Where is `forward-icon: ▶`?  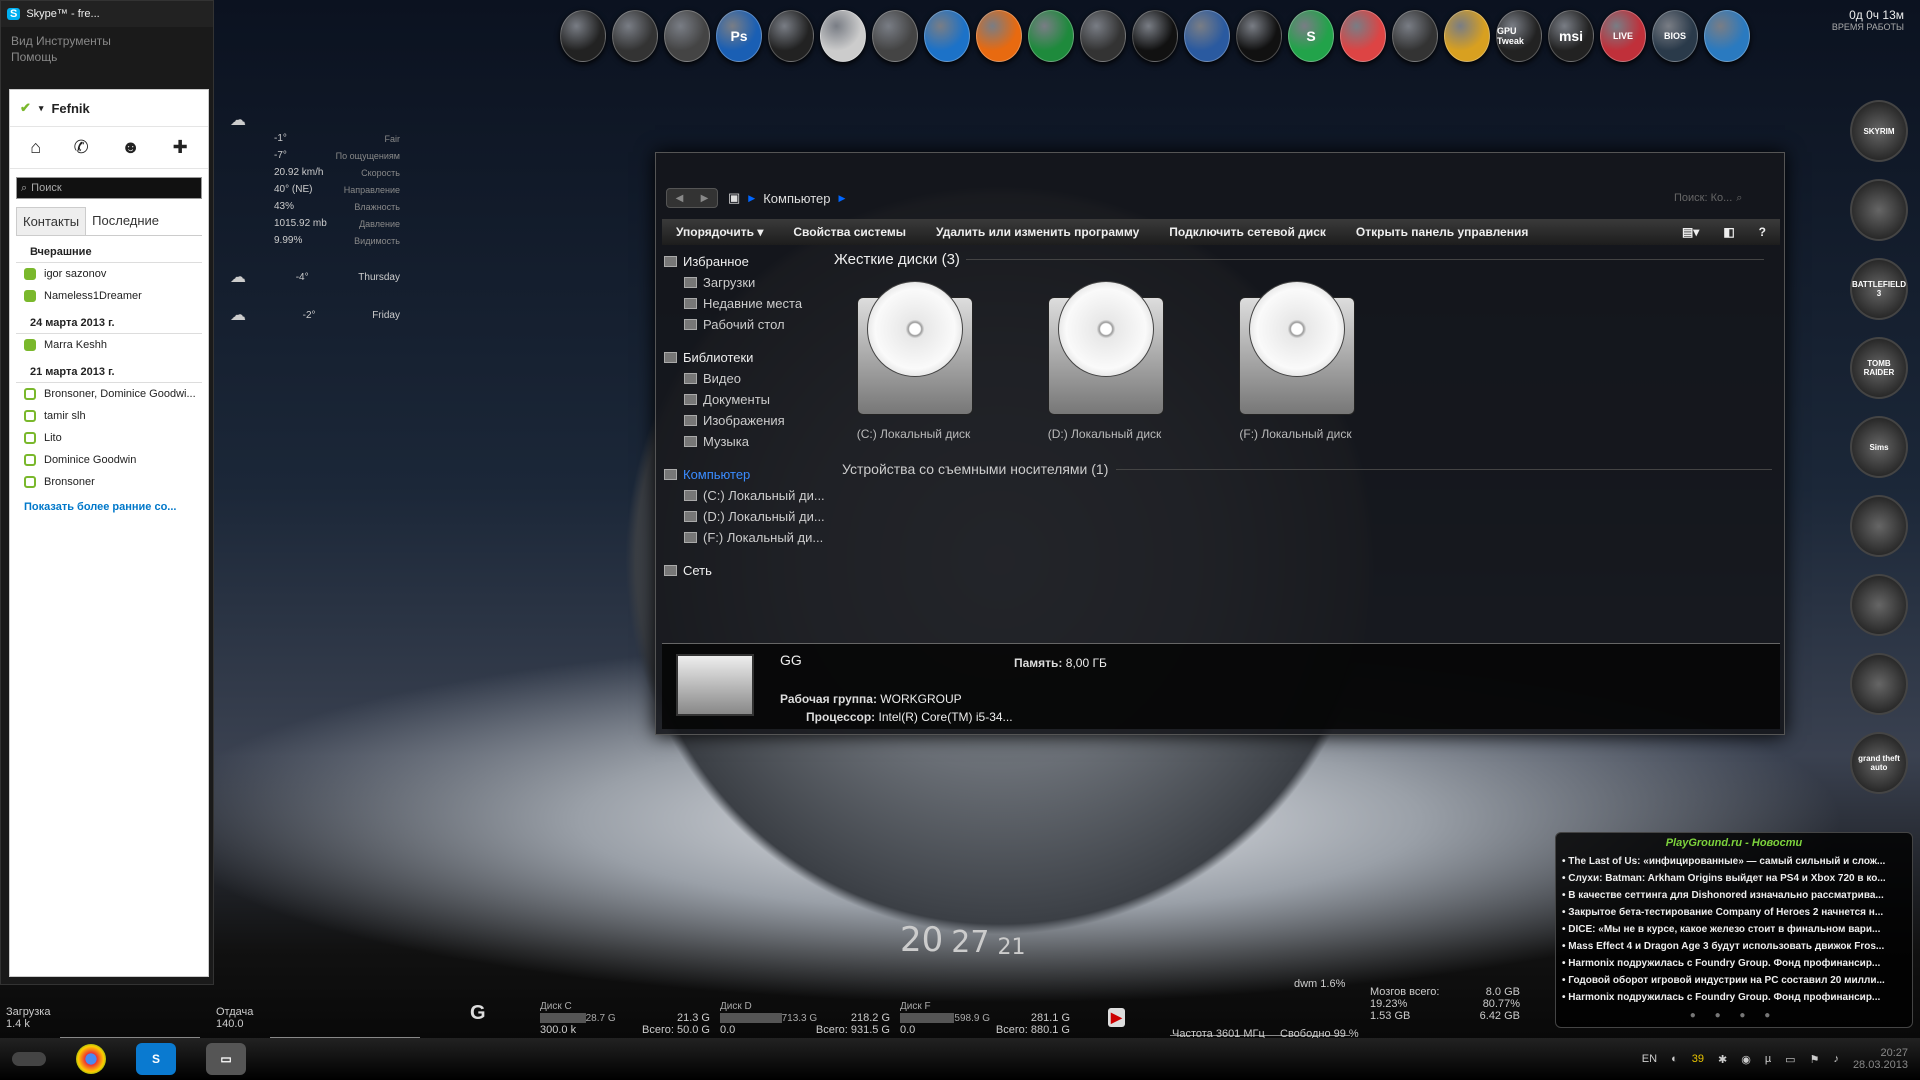
forward-icon: ▶ is located at coordinates (705, 198).